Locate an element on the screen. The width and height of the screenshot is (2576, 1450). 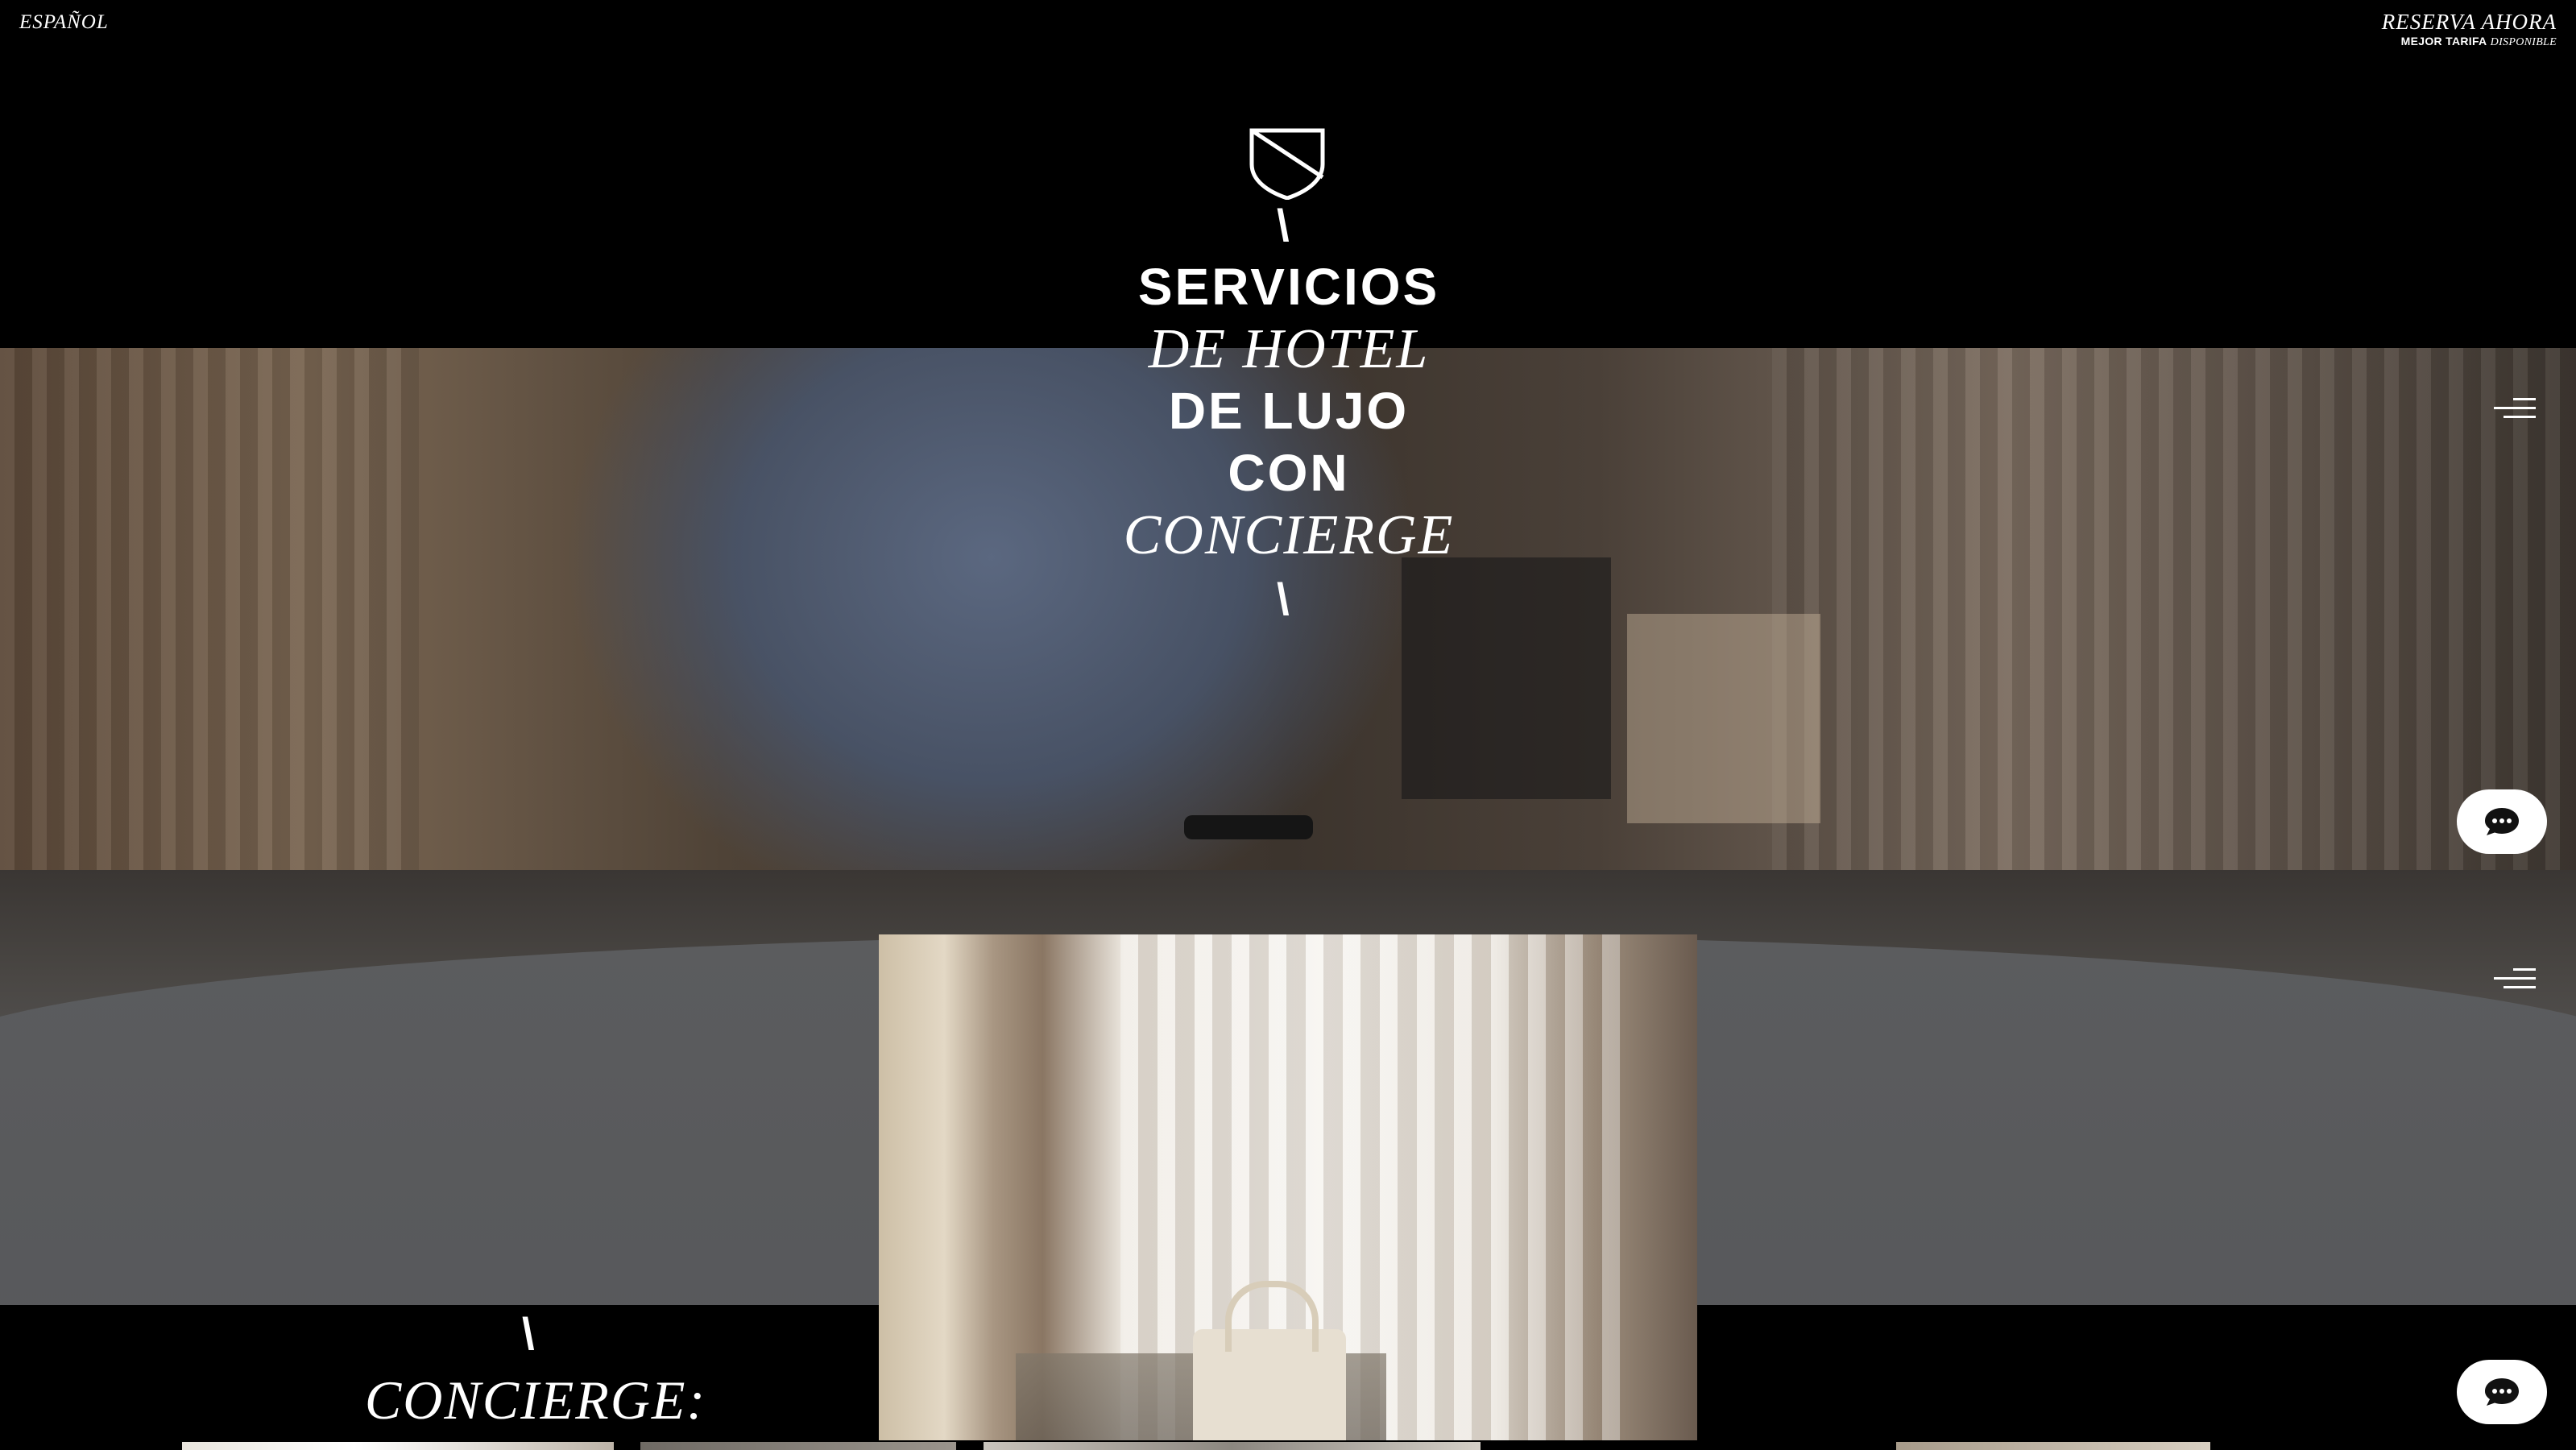
hamburger-menu-icon-secondary is located at coordinates (2515, 979).